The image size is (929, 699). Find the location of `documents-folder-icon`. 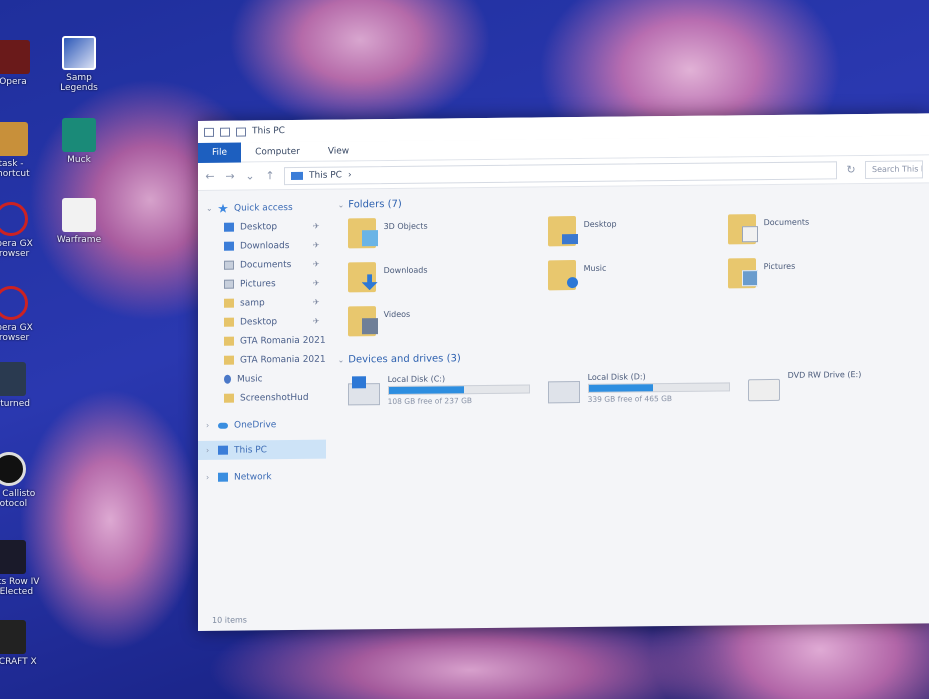

documents-folder-icon is located at coordinates (742, 229).